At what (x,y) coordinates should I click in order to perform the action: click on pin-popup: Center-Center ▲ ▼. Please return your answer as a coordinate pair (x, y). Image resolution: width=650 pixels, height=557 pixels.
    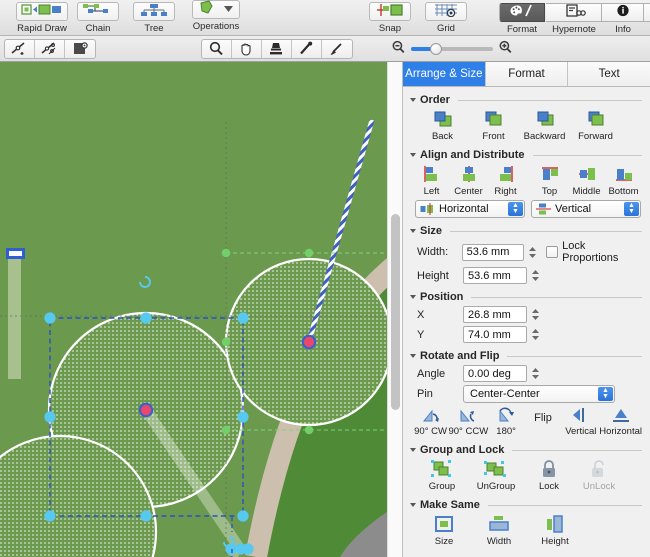
    Looking at the image, I should click on (539, 394).